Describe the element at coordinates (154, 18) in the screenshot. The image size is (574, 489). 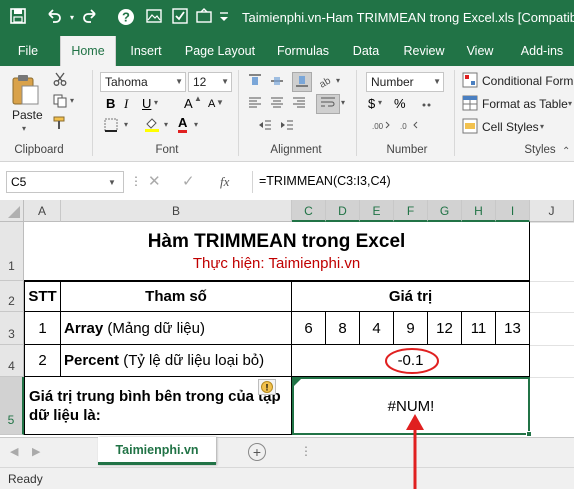
I see `image-icon` at that location.